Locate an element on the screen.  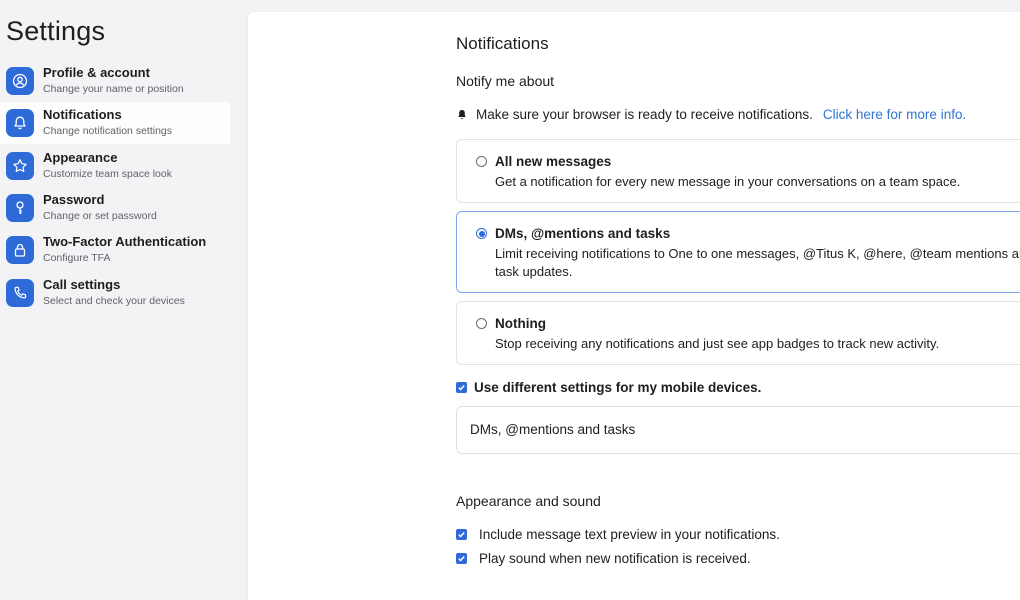
select-value: DMs, @mentions and tasks is located at coordinates (553, 429).